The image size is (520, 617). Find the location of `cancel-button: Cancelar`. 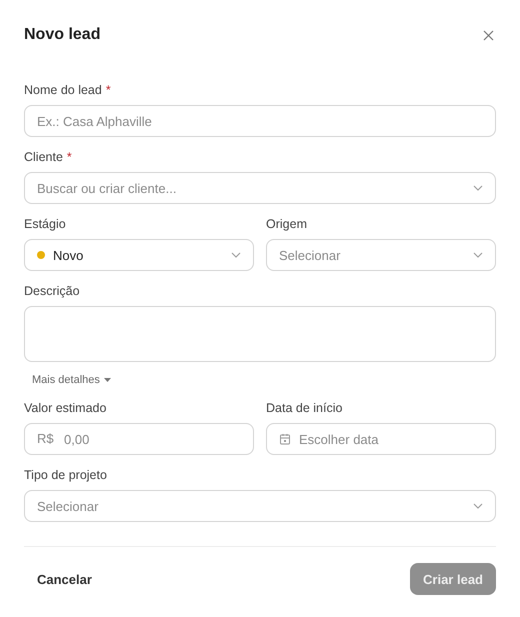

cancel-button: Cancelar is located at coordinates (64, 579).